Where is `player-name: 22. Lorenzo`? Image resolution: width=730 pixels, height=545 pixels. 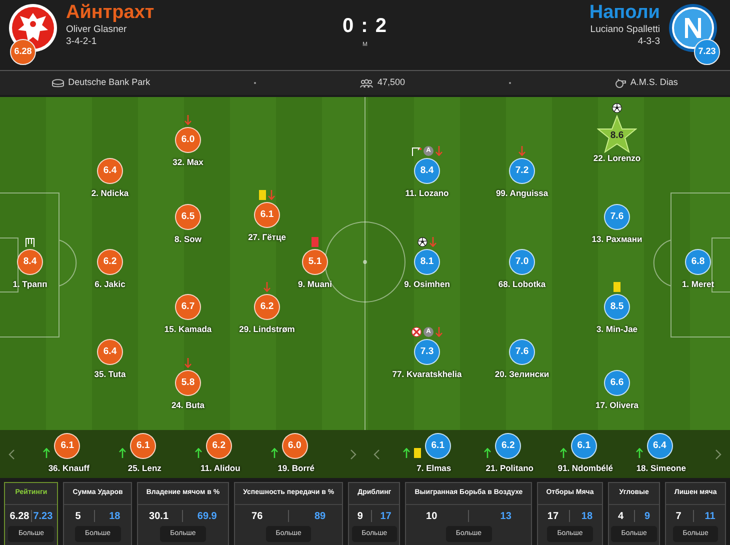
player-name: 22. Lorenzo is located at coordinates (617, 158).